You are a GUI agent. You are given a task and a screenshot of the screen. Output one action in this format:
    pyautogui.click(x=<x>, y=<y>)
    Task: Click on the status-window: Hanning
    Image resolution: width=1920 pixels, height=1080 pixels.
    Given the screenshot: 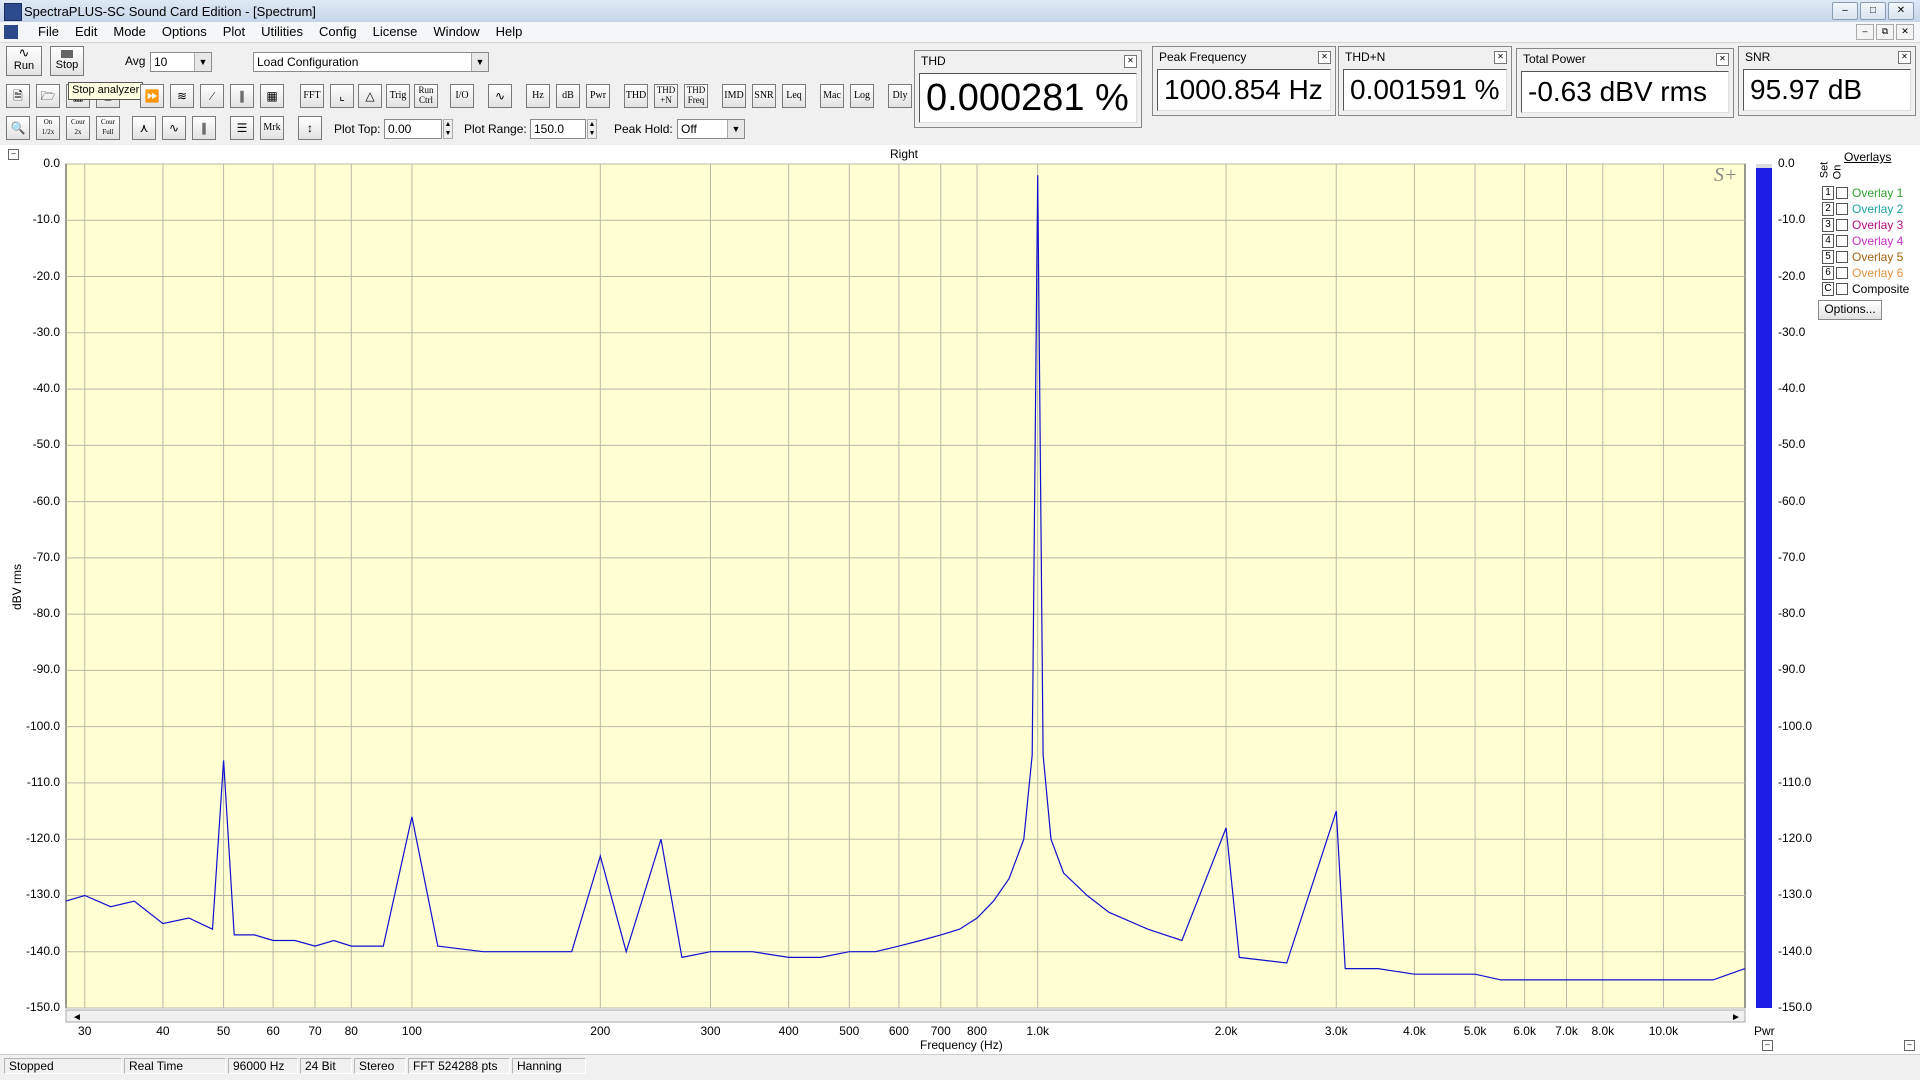 What is the action you would take?
    pyautogui.click(x=549, y=1066)
    